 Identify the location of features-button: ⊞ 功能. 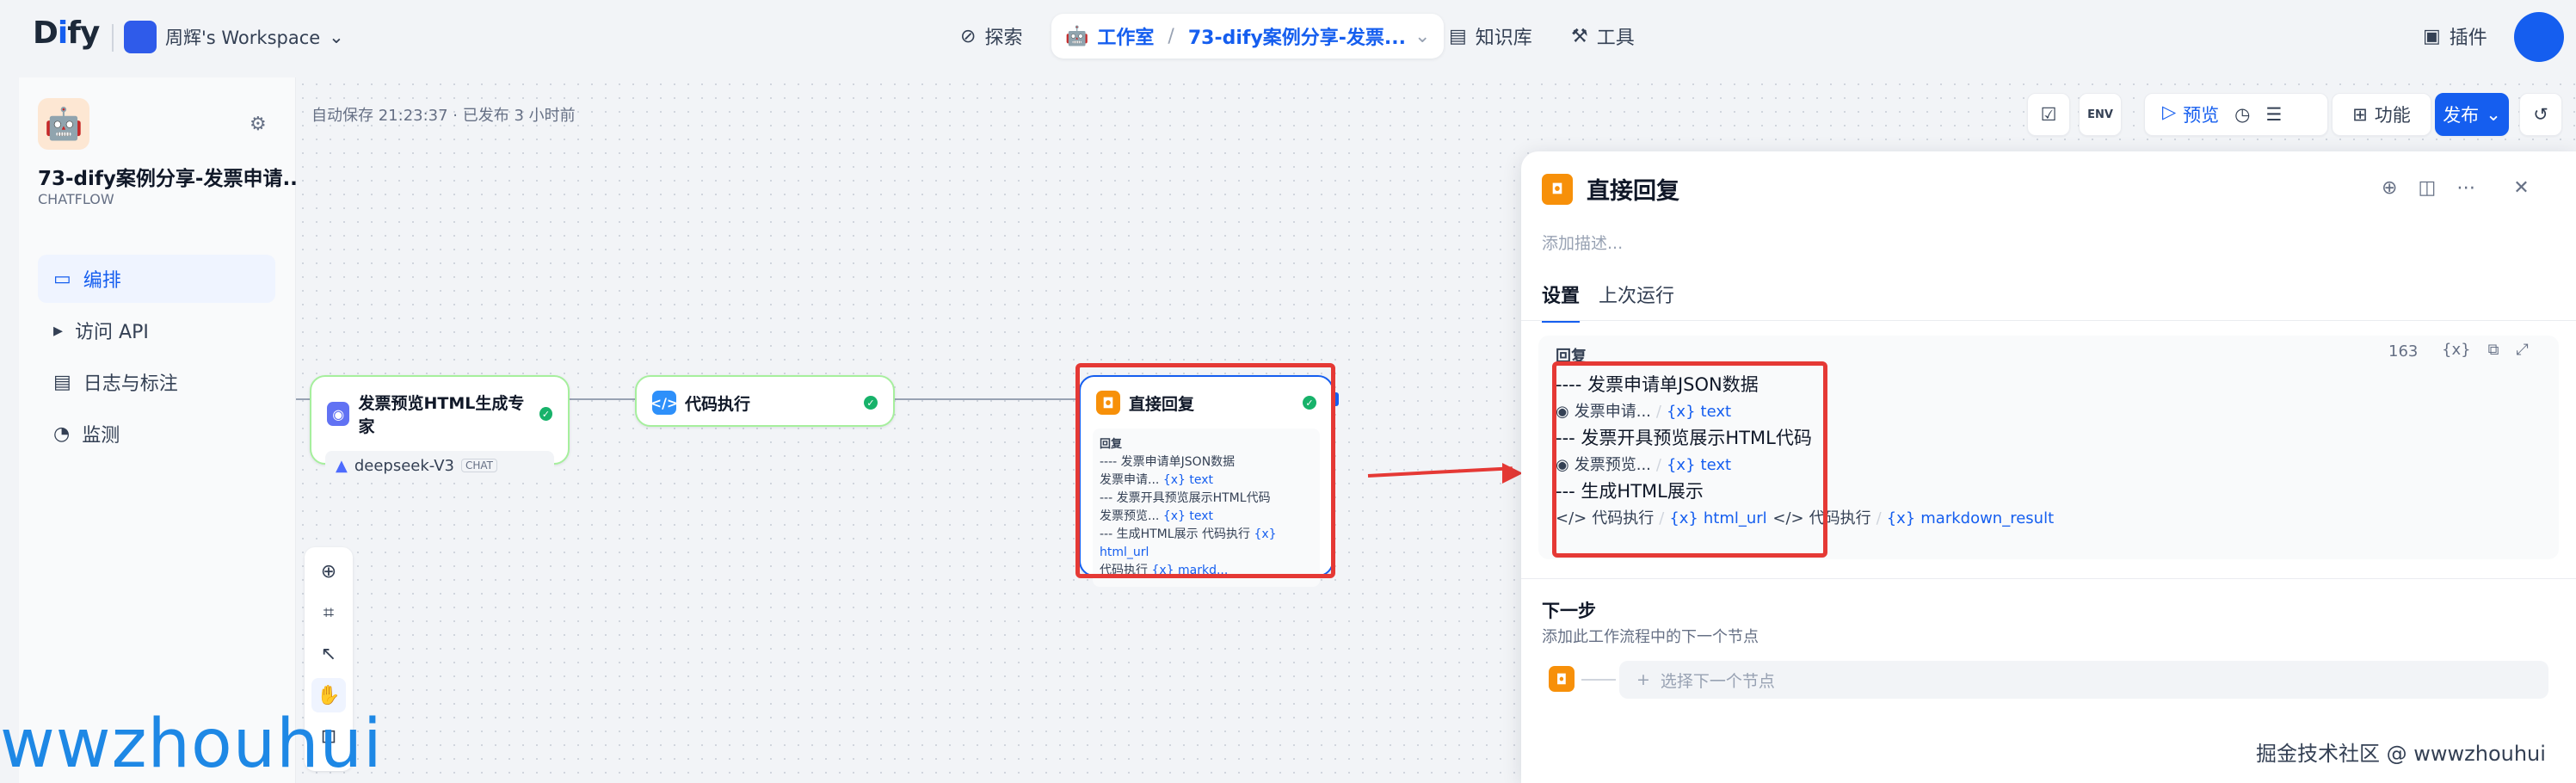
(2382, 115).